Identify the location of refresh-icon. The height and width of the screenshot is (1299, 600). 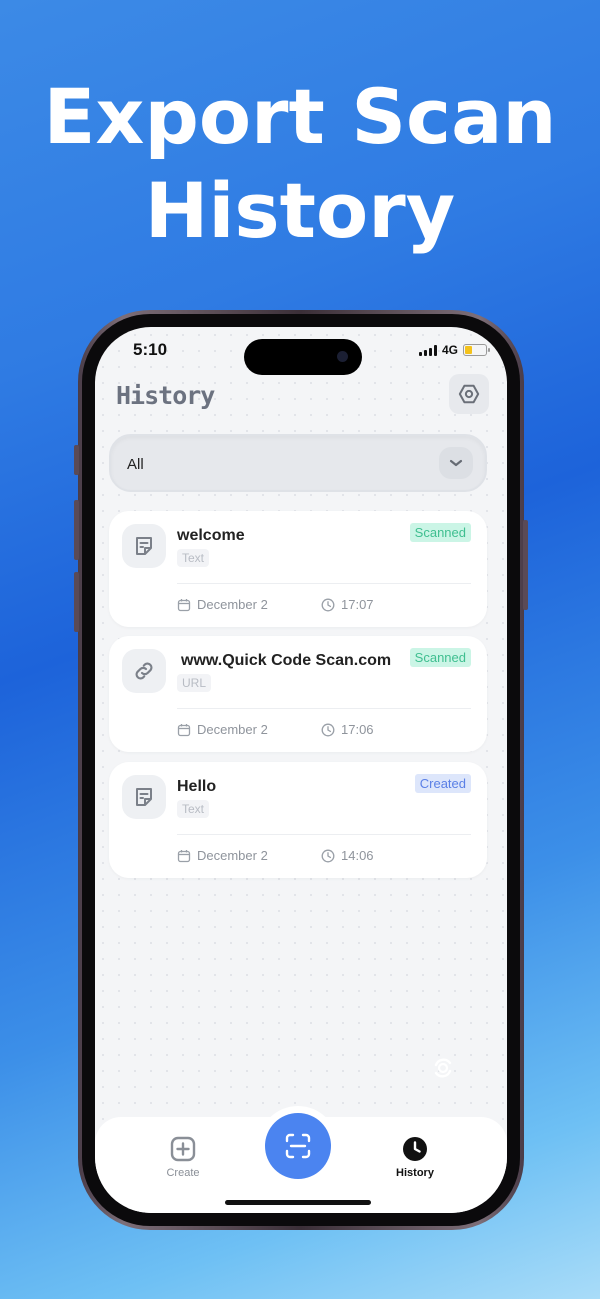
(443, 1068).